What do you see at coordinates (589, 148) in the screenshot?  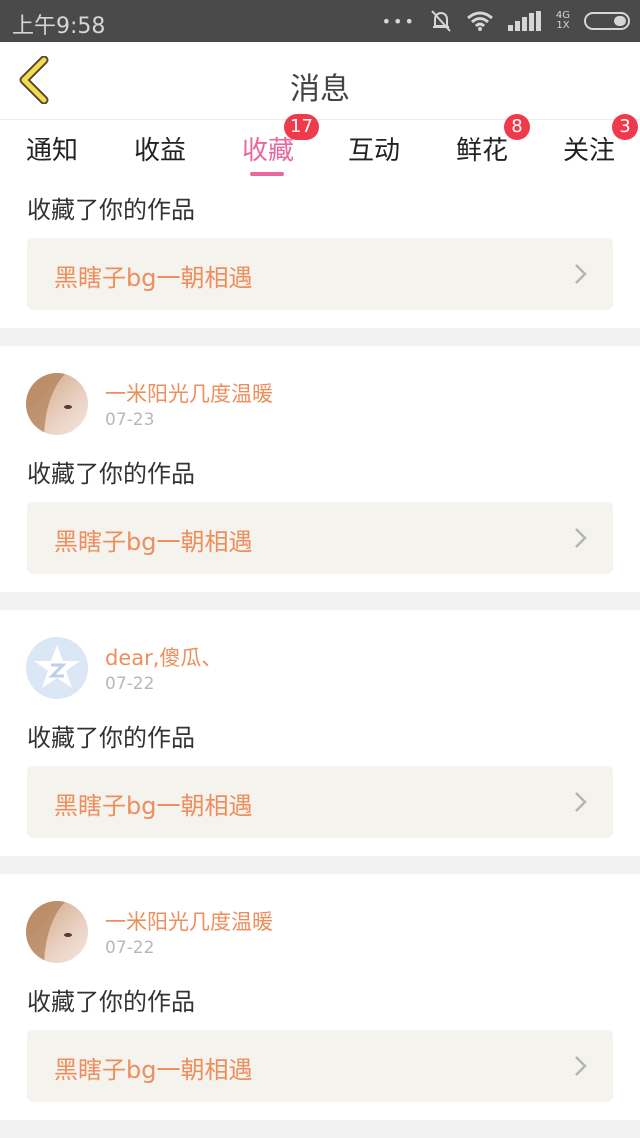 I see `tab-follows: 关注` at bounding box center [589, 148].